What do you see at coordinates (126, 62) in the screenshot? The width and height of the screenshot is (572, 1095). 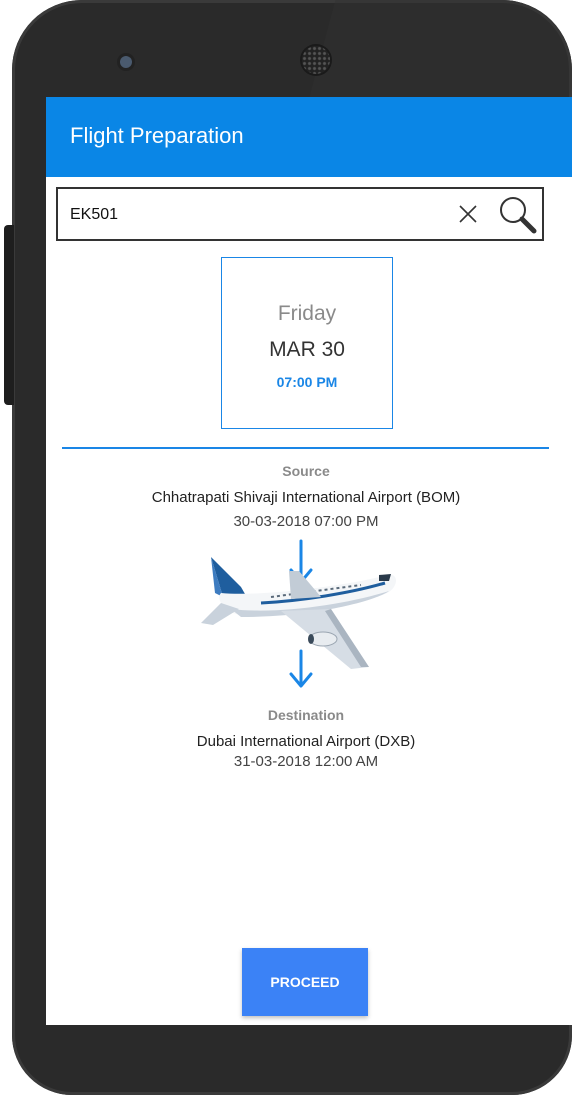 I see `front-camera` at bounding box center [126, 62].